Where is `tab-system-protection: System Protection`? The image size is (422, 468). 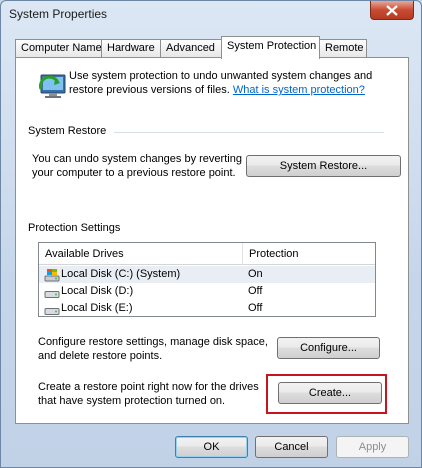 tab-system-protection: System Protection is located at coordinates (270, 47).